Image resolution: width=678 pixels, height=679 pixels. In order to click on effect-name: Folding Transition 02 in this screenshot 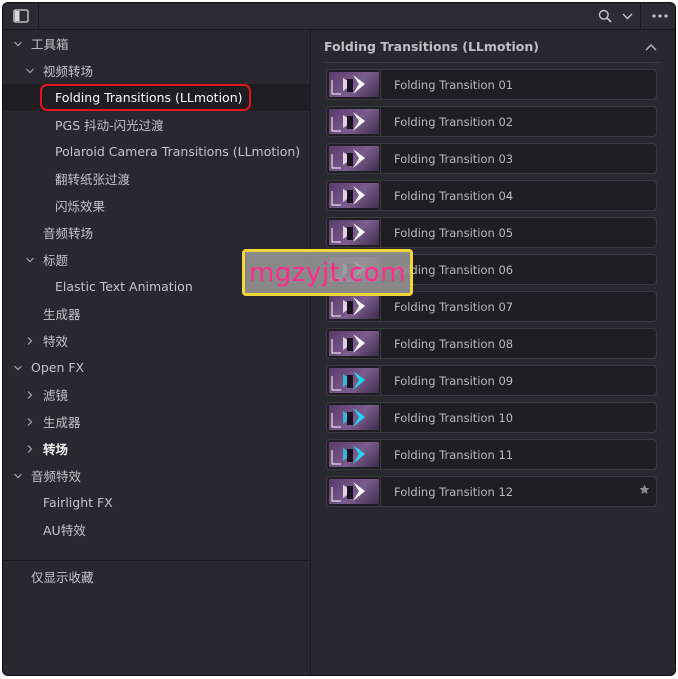, I will do `click(454, 122)`.